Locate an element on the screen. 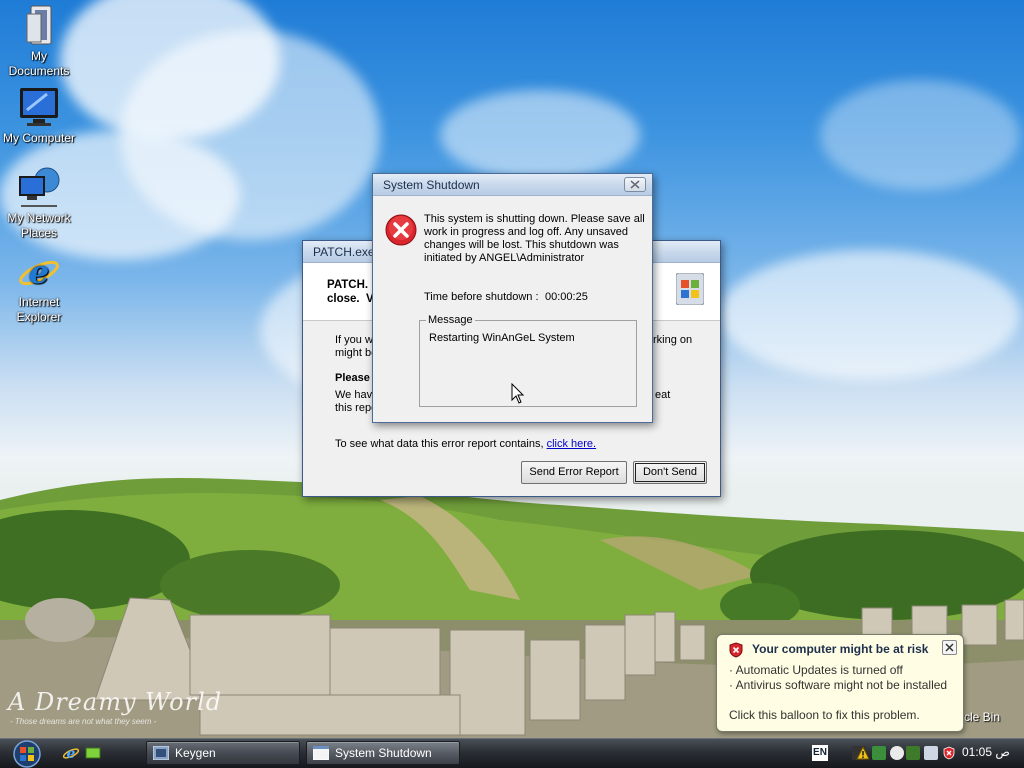 This screenshot has width=1024, height=768. patch-body-line1-end: rking on is located at coordinates (673, 340).